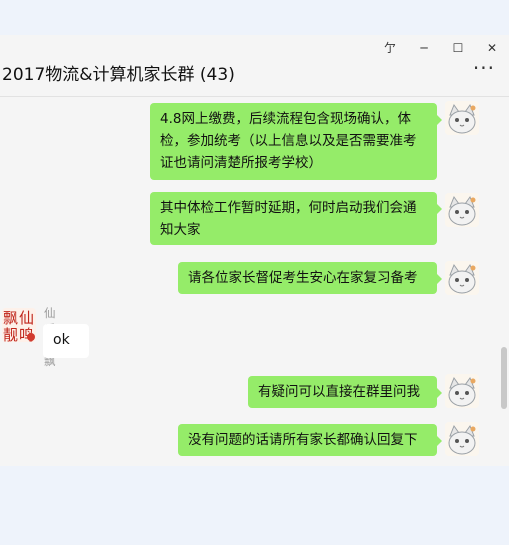  What do you see at coordinates (288, 208) in the screenshot?
I see `message-line: 其中体检工作暂时延期，何时启动我们会通` at bounding box center [288, 208].